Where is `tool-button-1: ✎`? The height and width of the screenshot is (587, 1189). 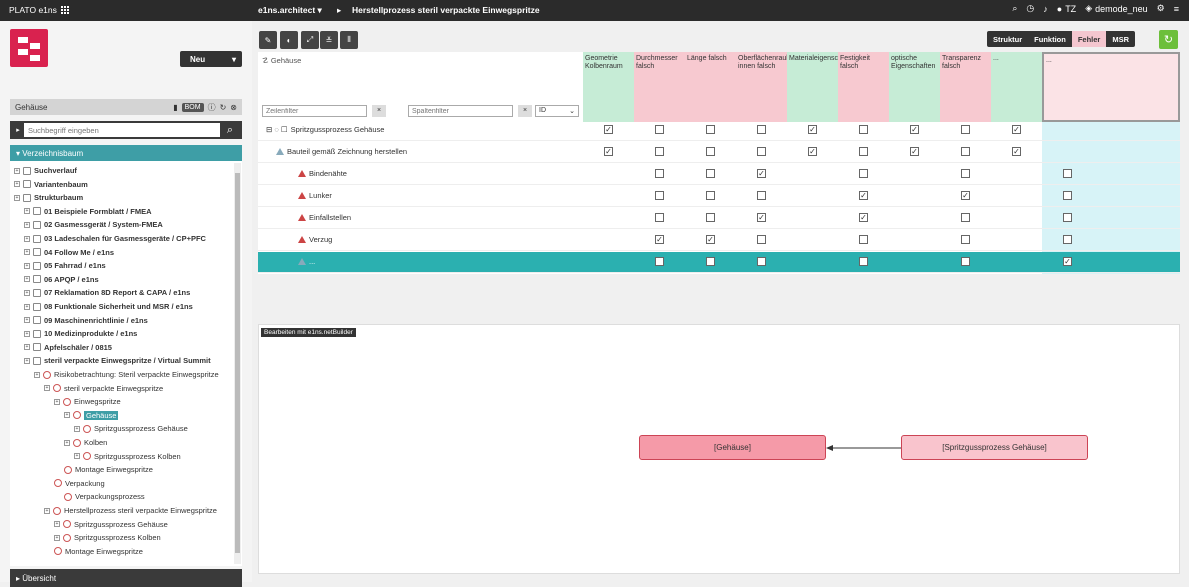
tool-button-1: ✎ is located at coordinates (268, 40).